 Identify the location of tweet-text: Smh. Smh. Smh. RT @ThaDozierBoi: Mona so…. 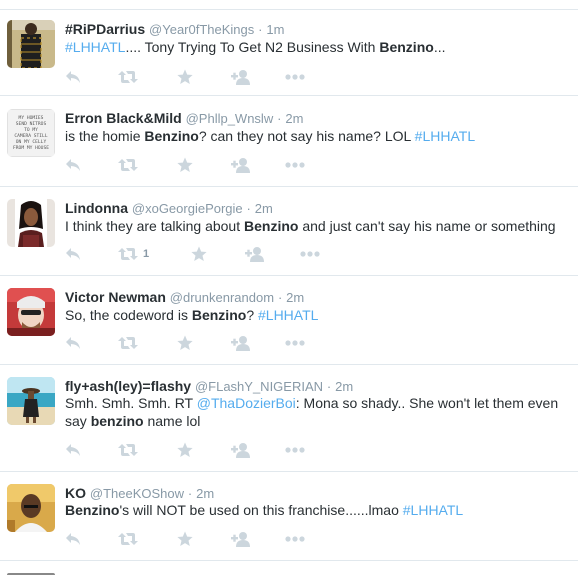
(319, 403).